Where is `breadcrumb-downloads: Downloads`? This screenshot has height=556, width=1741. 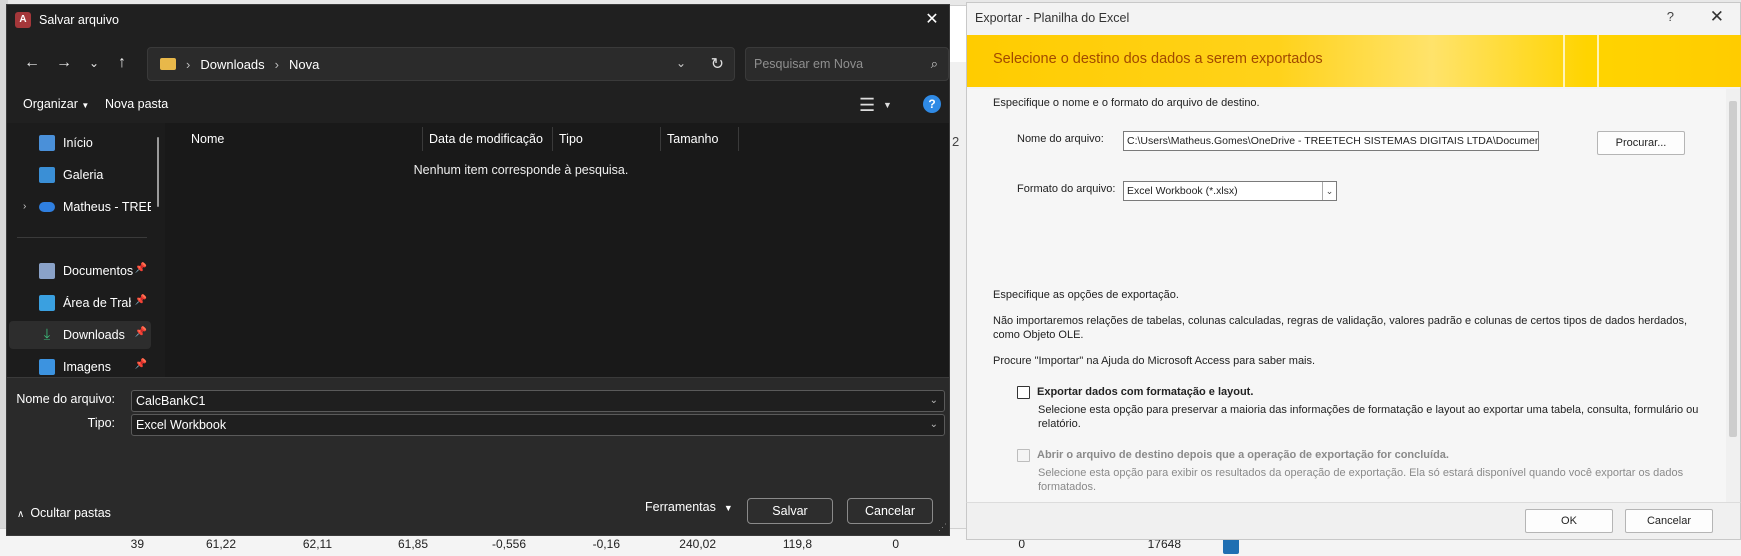
breadcrumb-downloads: Downloads is located at coordinates (232, 64).